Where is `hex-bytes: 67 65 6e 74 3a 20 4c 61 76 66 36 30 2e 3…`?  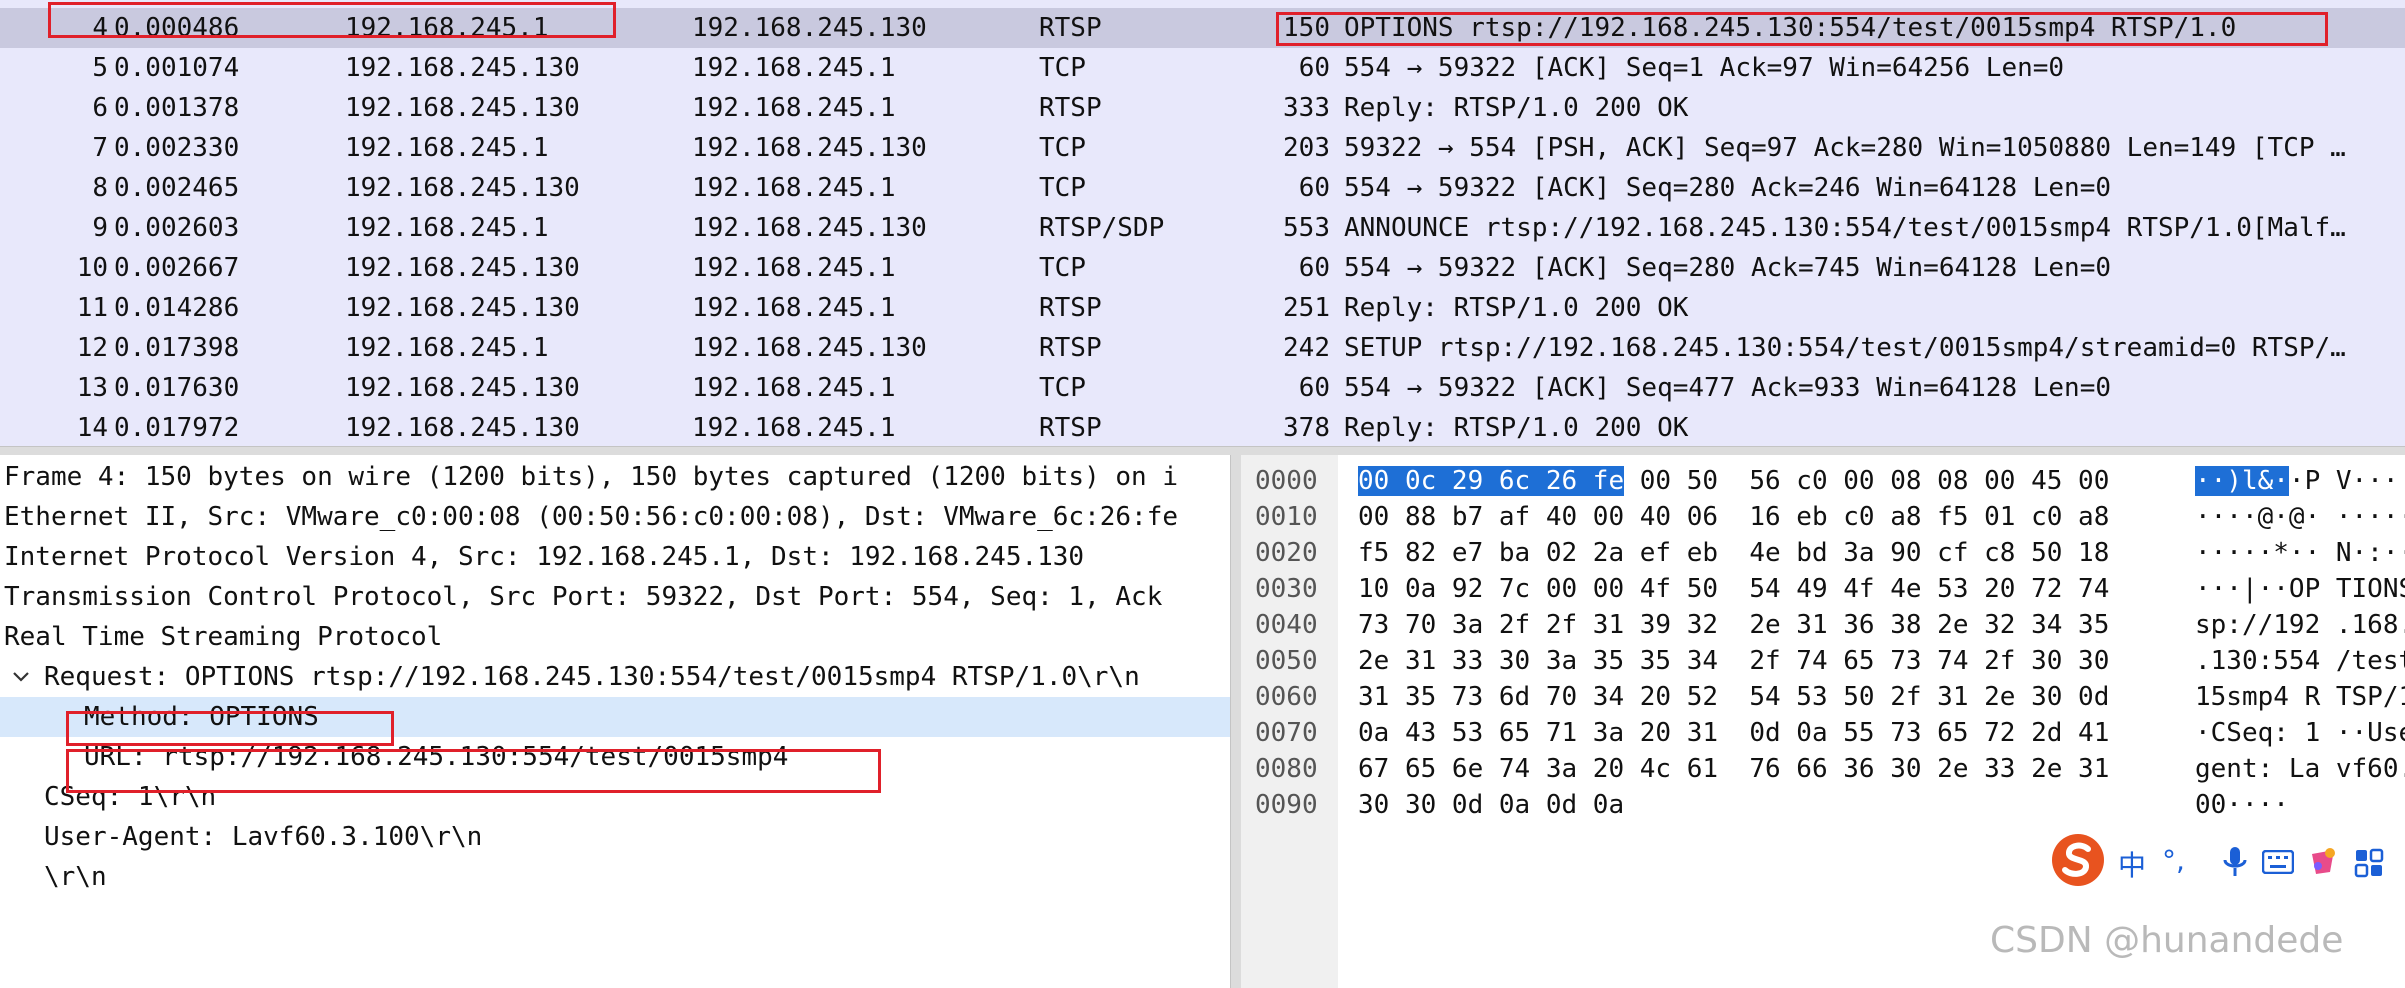
hex-bytes: 67 65 6e 74 3a 20 4c 61 76 66 36 30 2e 3… is located at coordinates (1733, 769).